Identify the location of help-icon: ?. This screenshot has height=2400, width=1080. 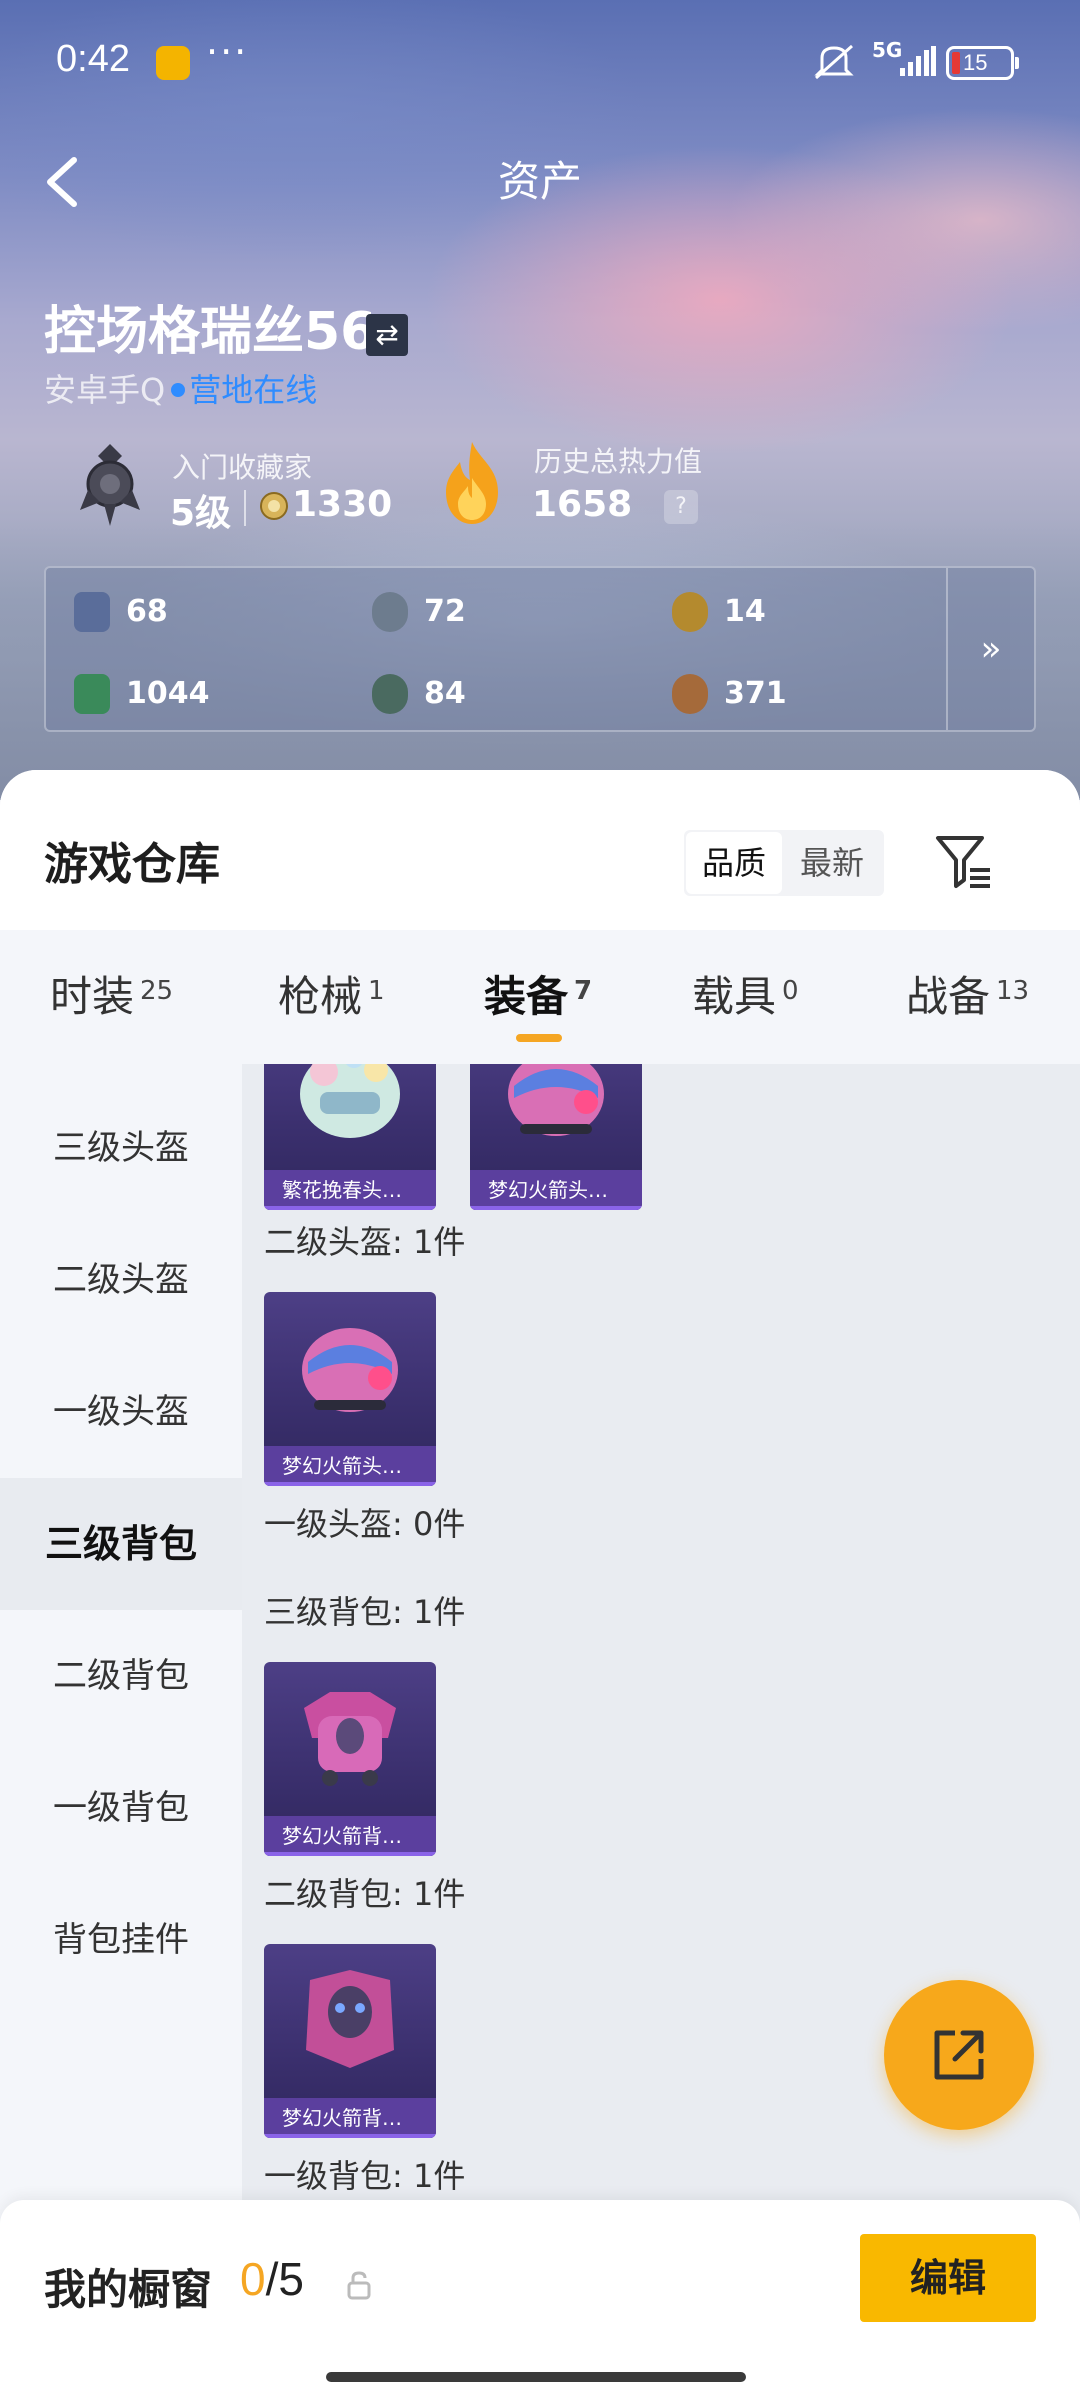
(681, 507).